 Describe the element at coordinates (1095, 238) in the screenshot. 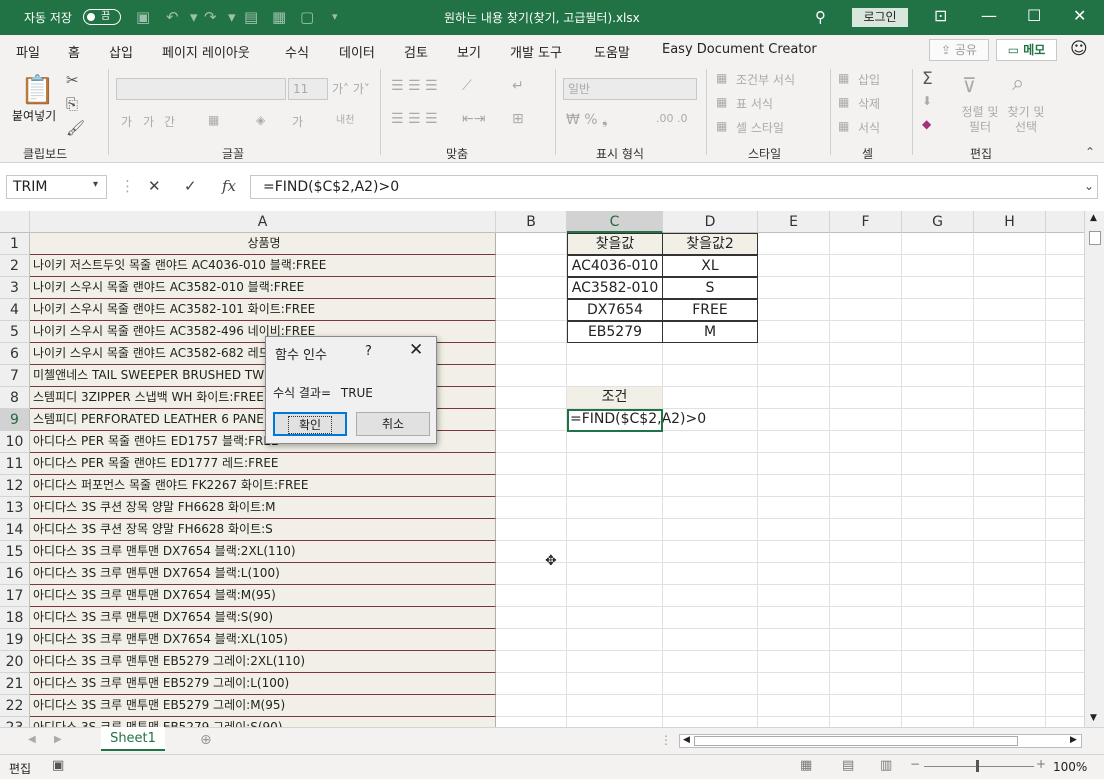

I see `vertical-scroll-thumb` at that location.